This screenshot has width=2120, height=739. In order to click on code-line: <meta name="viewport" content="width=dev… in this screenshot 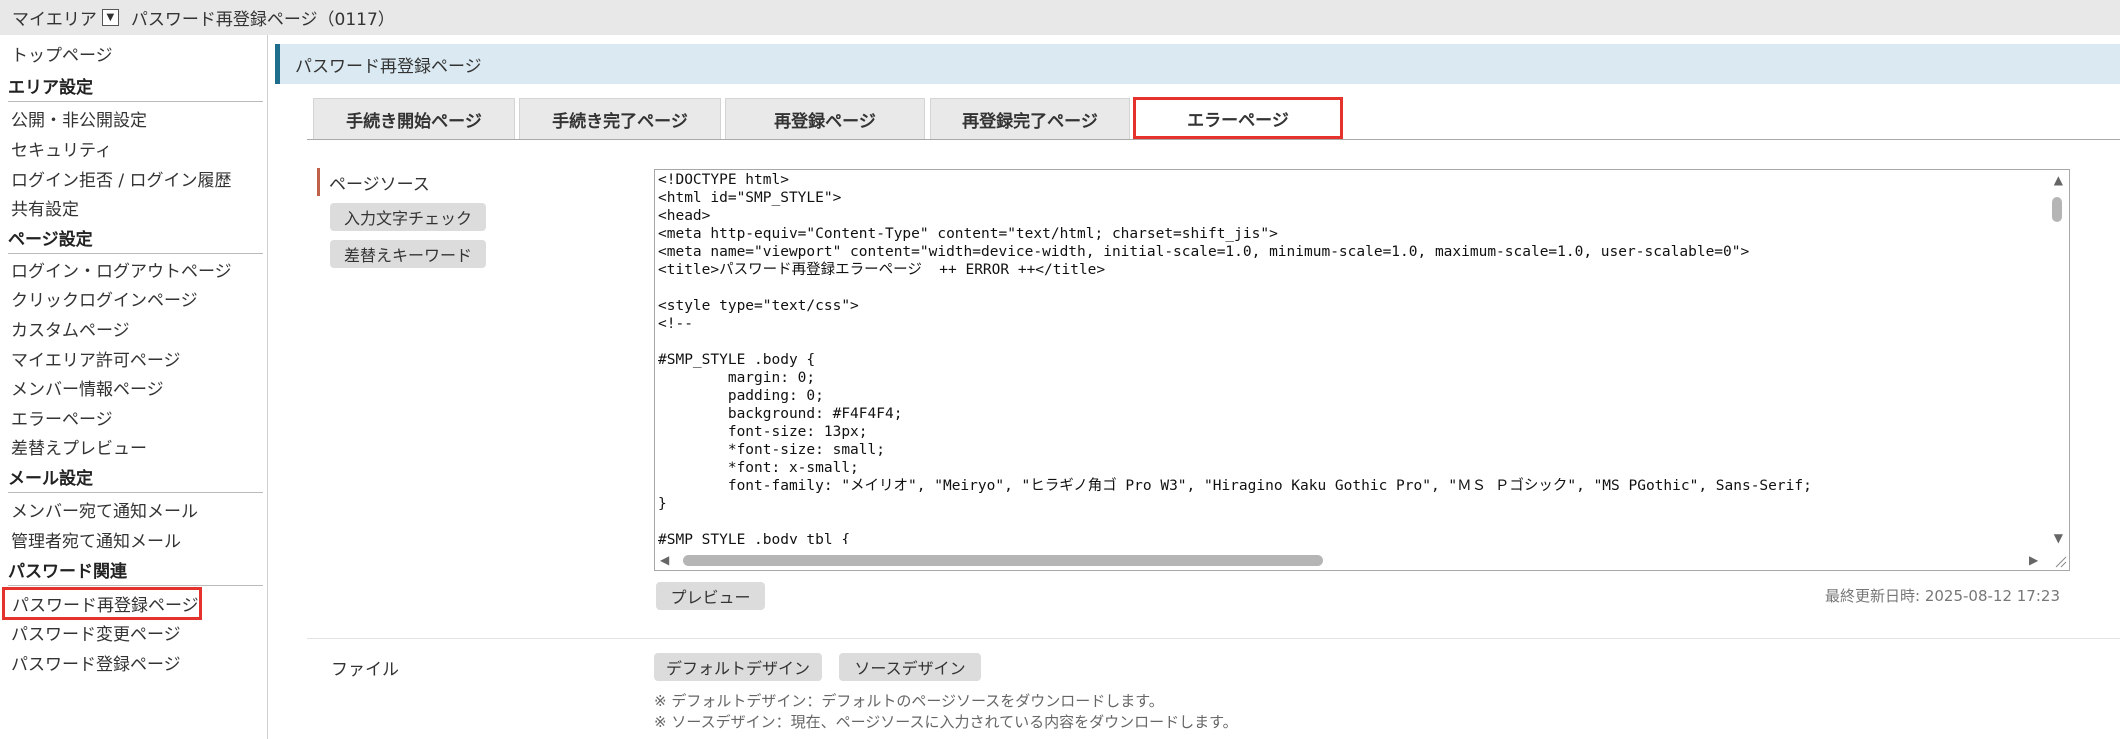, I will do `click(1347, 252)`.